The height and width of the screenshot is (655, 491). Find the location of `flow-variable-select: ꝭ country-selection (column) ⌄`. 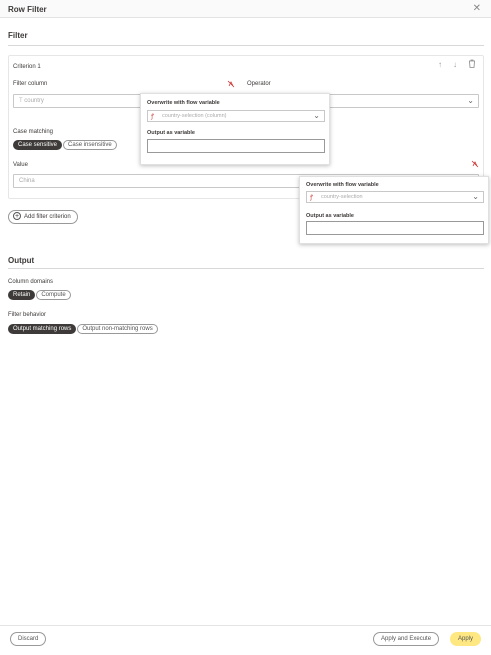

flow-variable-select: ꝭ country-selection (column) ⌄ is located at coordinates (236, 116).